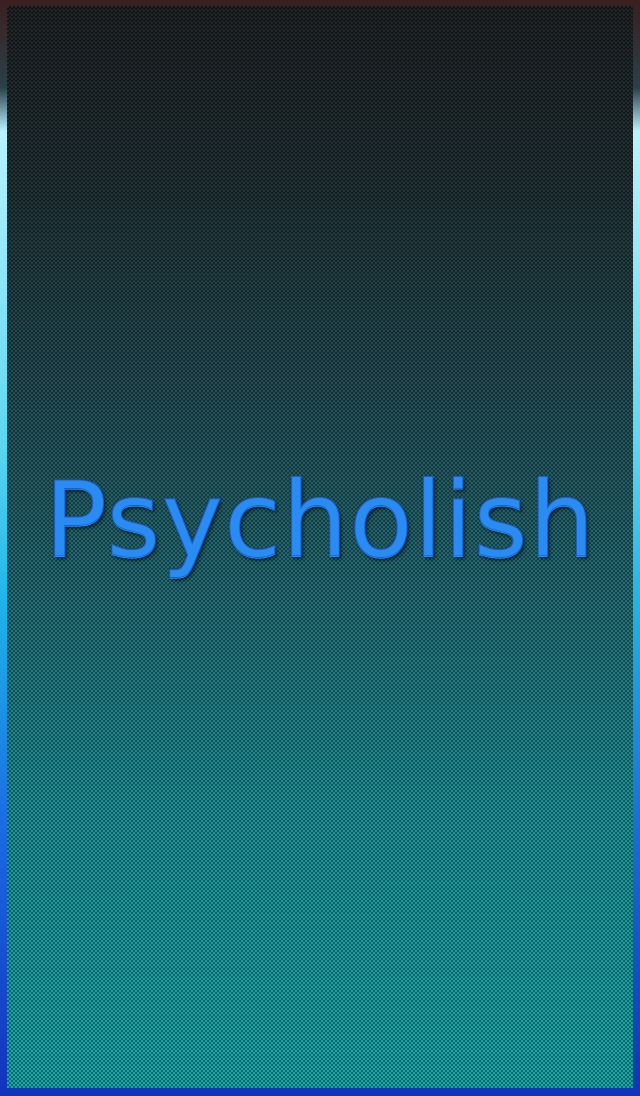 This screenshot has height=1096, width=640. What do you see at coordinates (320, 520) in the screenshot?
I see `app-title: Psycholish` at bounding box center [320, 520].